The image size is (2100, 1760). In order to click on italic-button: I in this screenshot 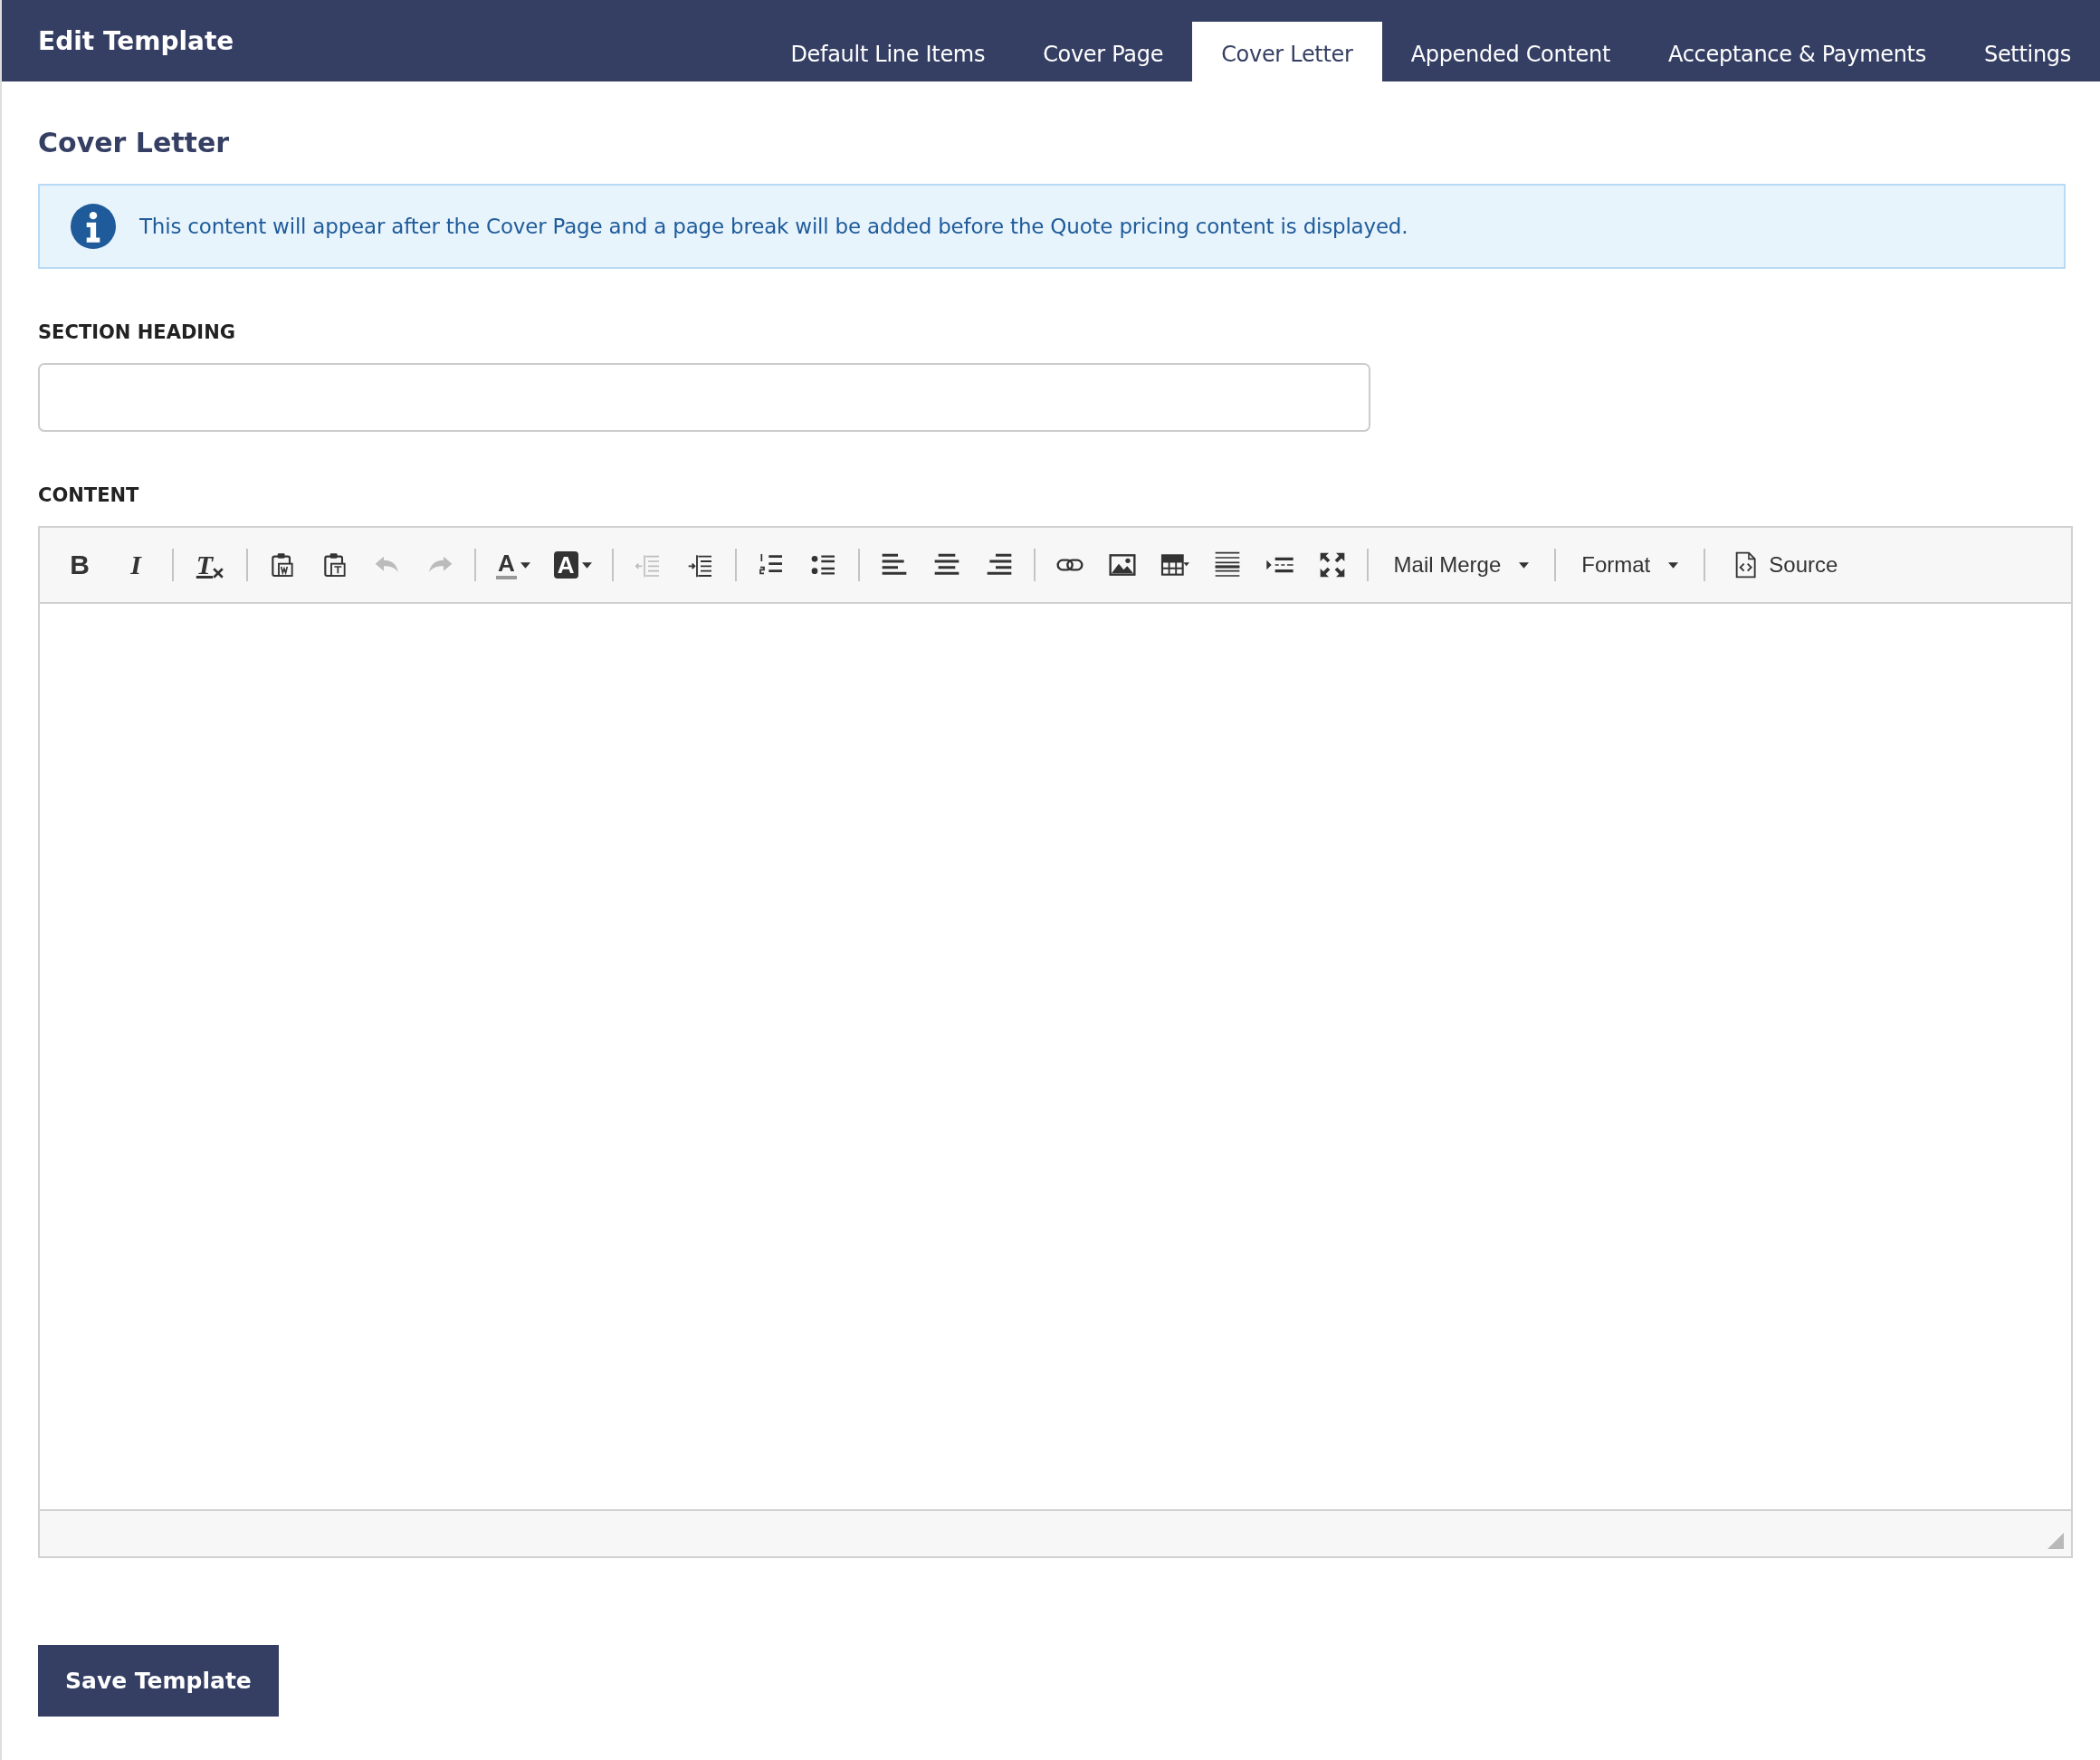, I will do `click(136, 565)`.